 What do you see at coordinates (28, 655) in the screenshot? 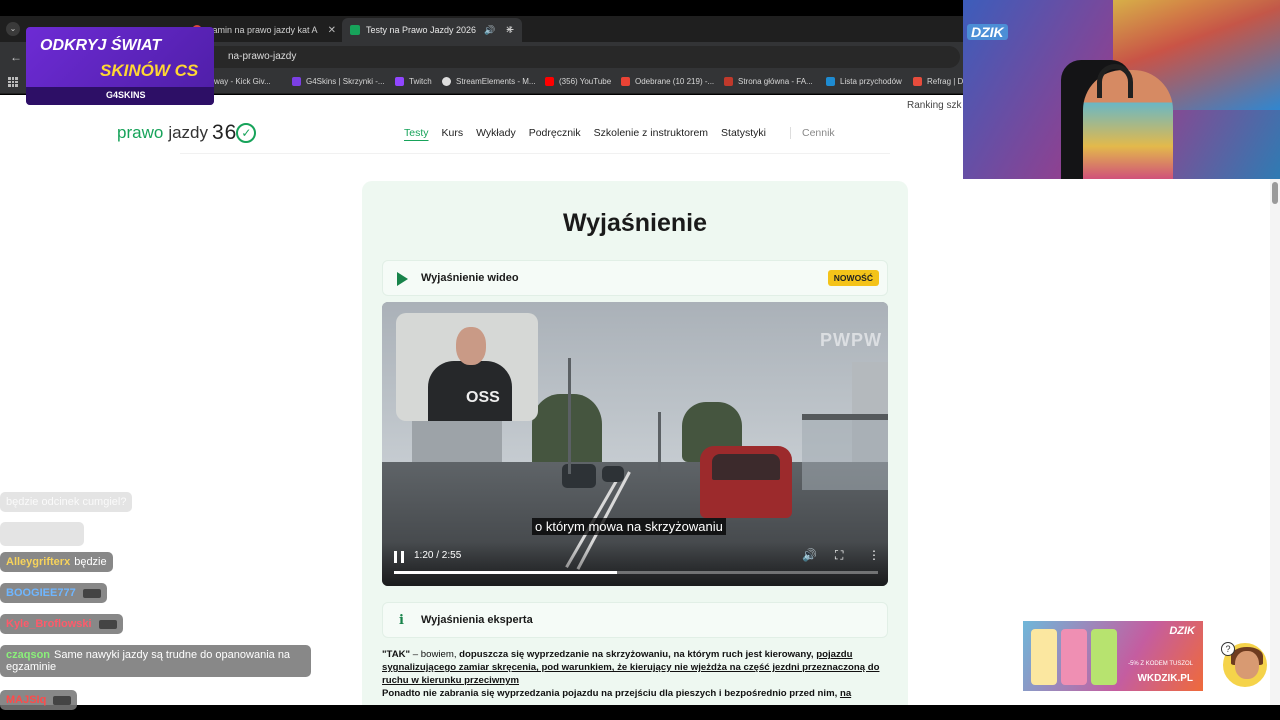
I see `chat-user: czaqson` at bounding box center [28, 655].